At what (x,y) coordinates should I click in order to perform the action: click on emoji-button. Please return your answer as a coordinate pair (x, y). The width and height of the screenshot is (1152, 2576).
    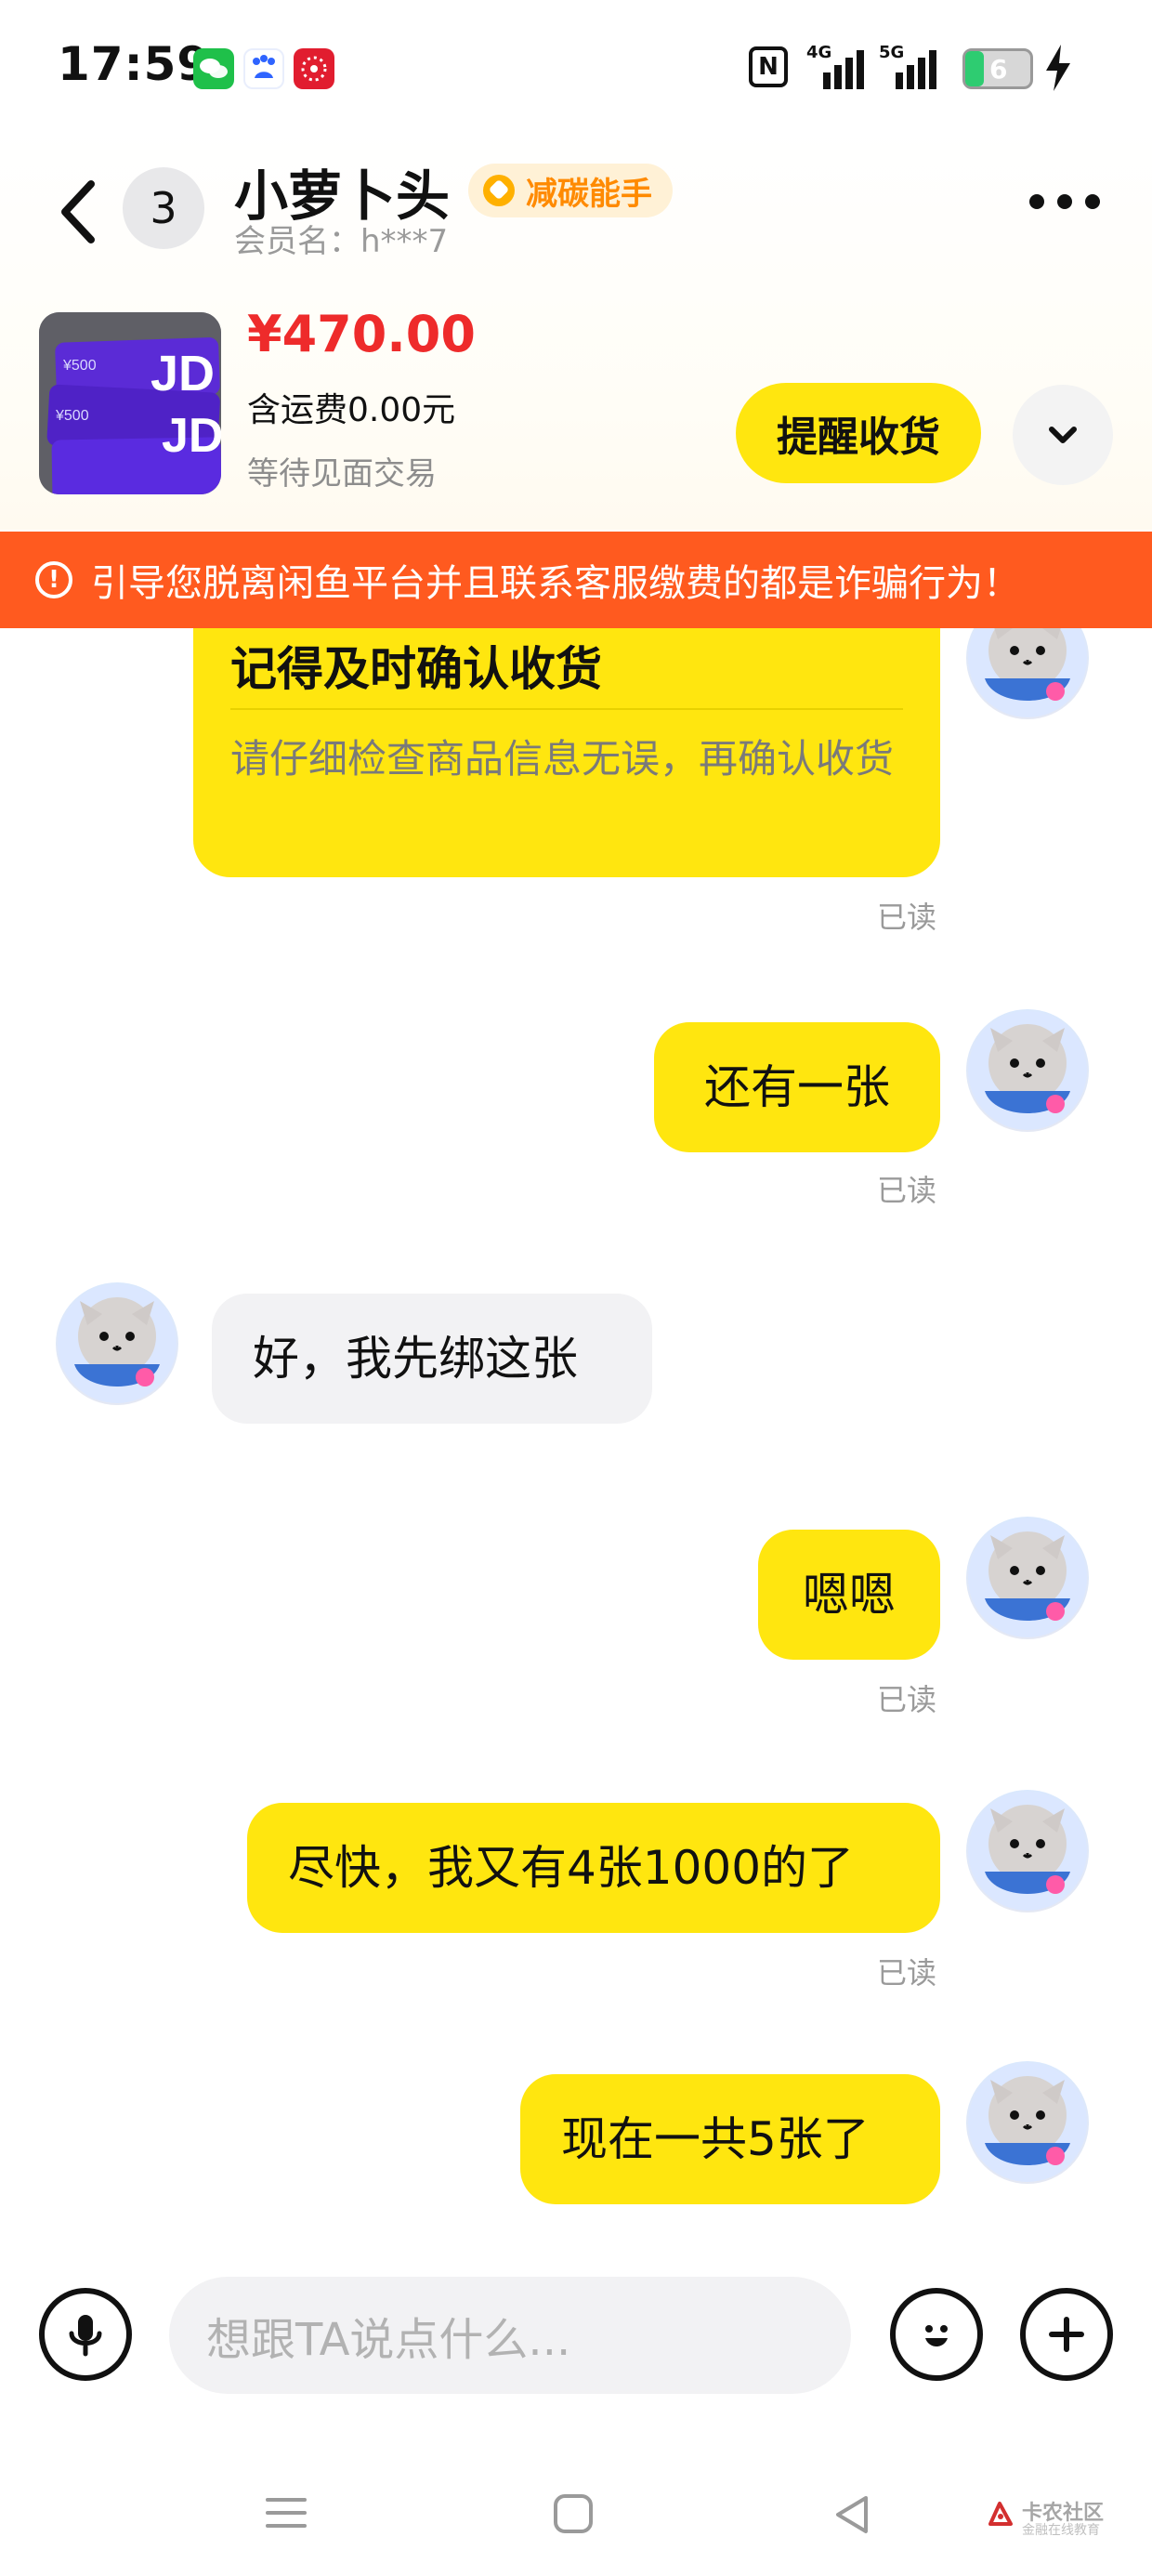
    Looking at the image, I should click on (936, 2334).